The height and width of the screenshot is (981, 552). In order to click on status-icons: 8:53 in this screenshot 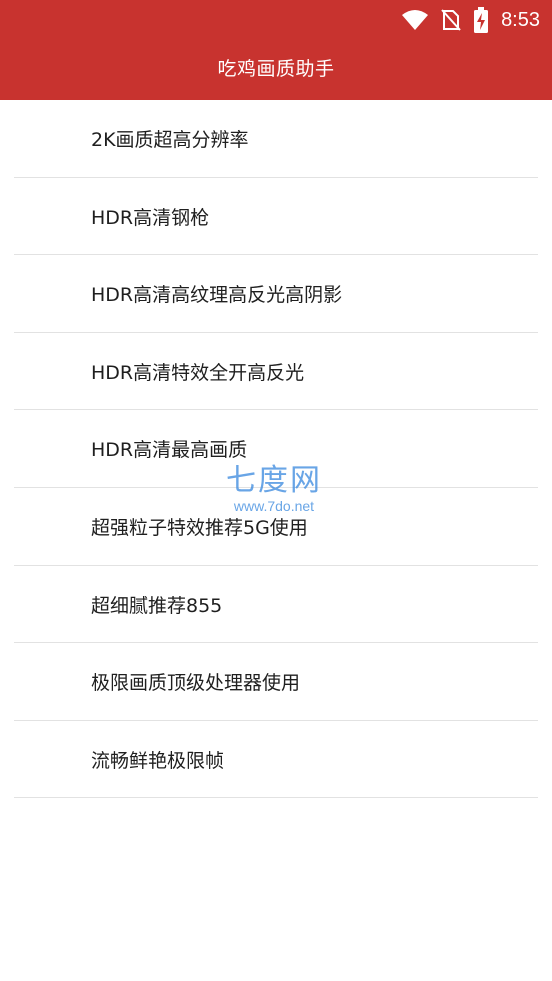, I will do `click(470, 20)`.